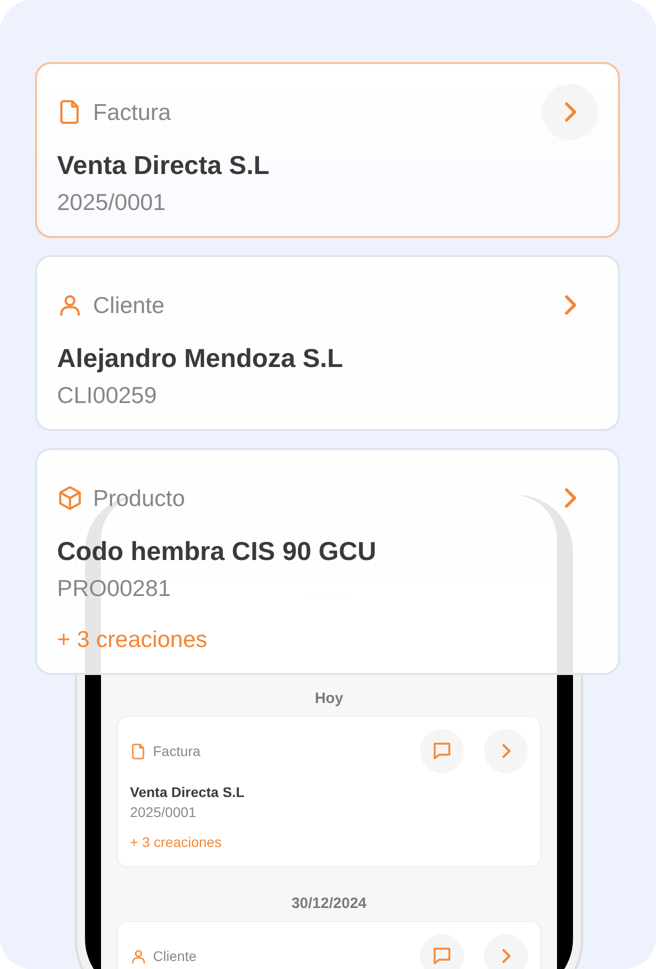 The width and height of the screenshot is (656, 969). What do you see at coordinates (329, 904) in the screenshot?
I see `date-heading: 30/12/2024` at bounding box center [329, 904].